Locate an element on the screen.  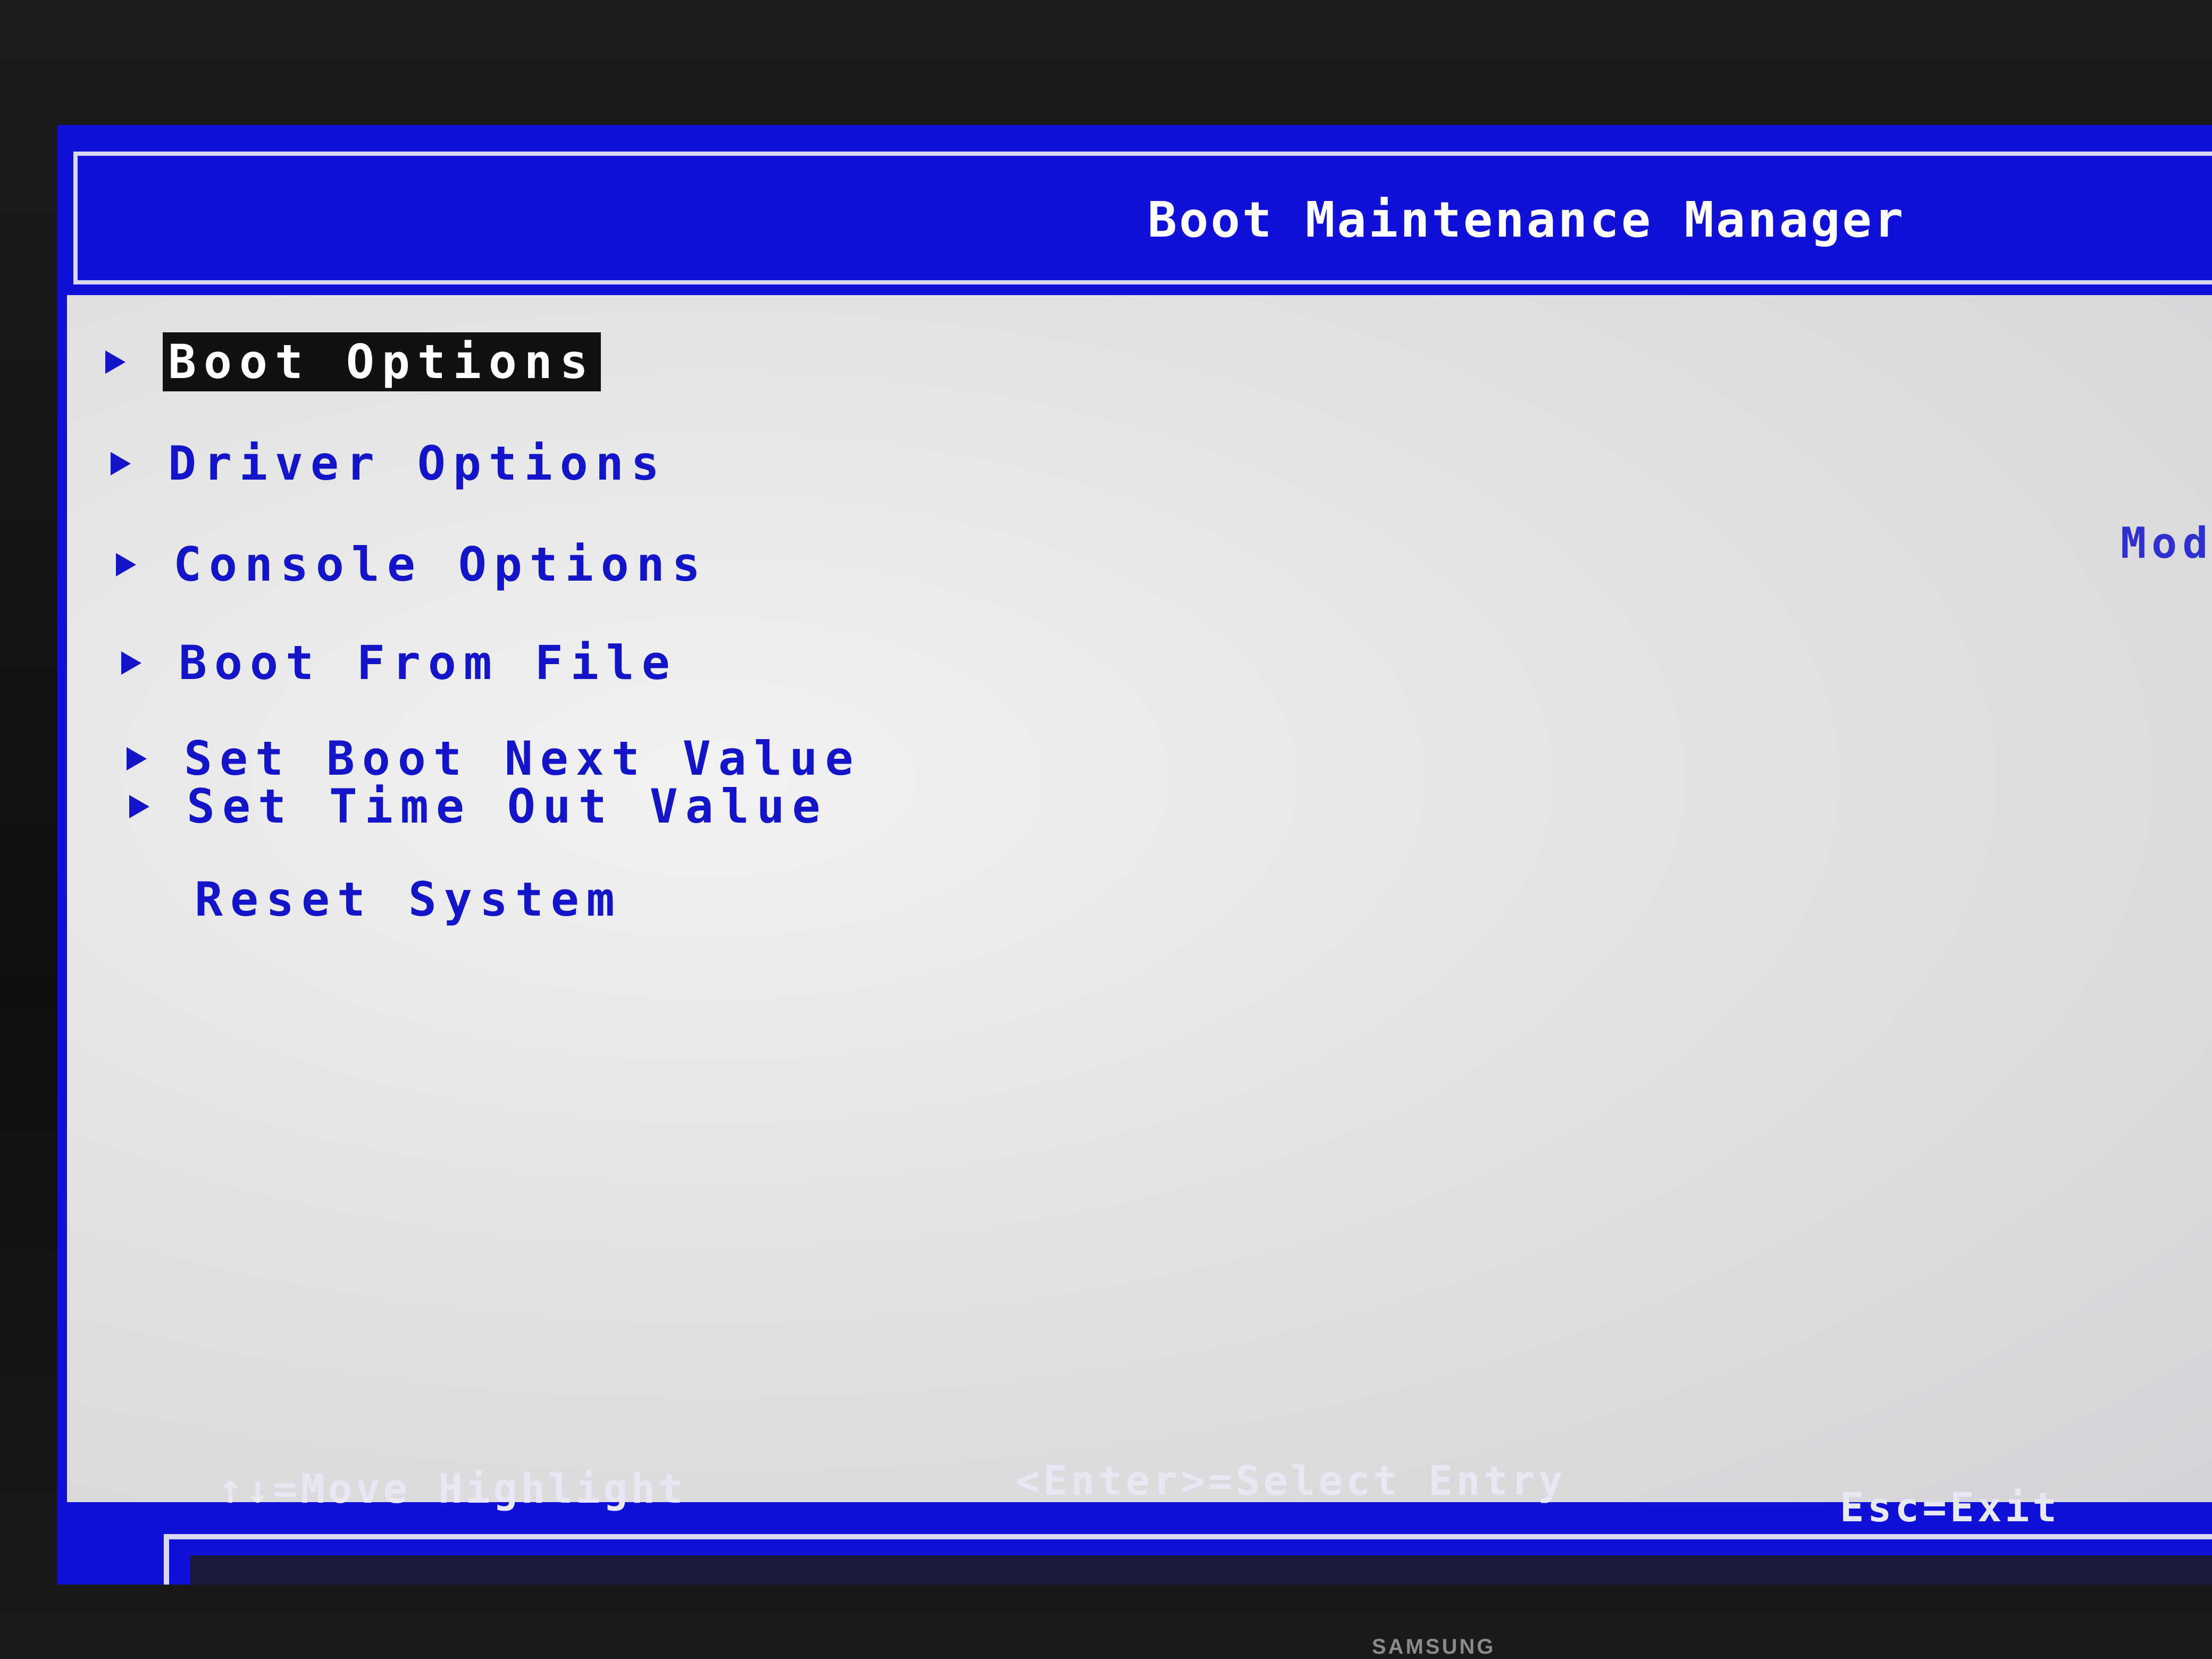
menu-item-boot-from-file: Boot From File is located at coordinates (399, 662).